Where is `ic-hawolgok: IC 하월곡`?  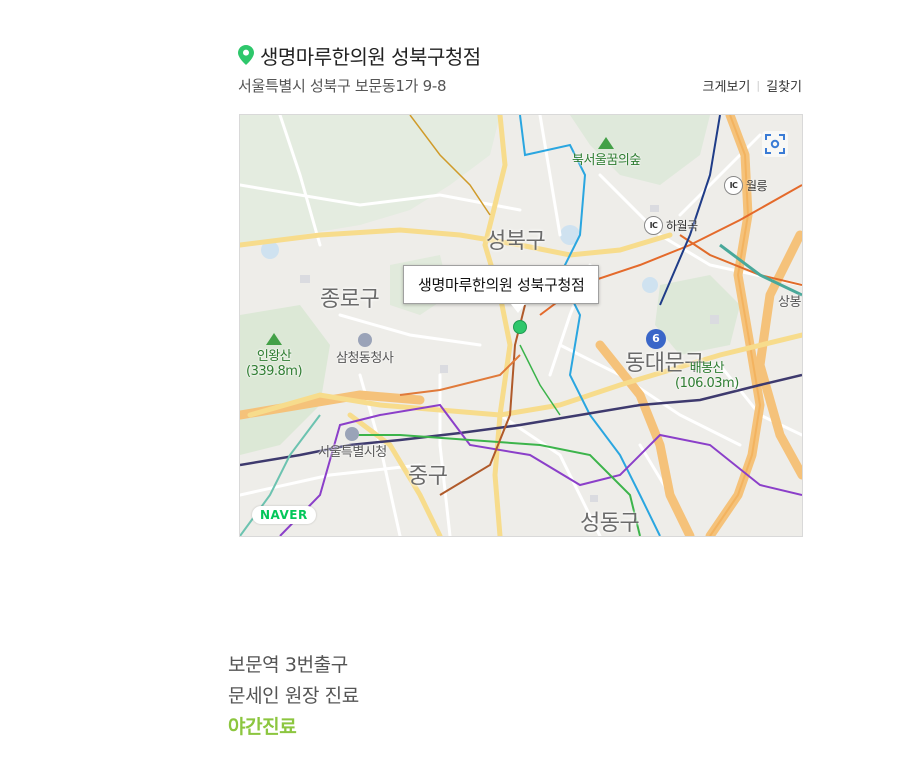 ic-hawolgok: IC 하월곡 is located at coordinates (671, 225).